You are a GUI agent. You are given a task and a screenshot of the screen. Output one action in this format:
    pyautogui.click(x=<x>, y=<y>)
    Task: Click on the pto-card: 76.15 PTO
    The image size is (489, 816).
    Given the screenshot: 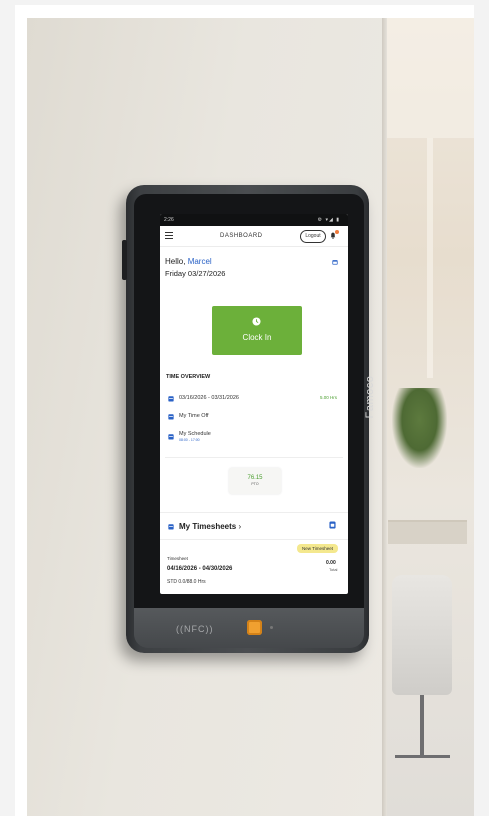 What is the action you would take?
    pyautogui.click(x=255, y=481)
    